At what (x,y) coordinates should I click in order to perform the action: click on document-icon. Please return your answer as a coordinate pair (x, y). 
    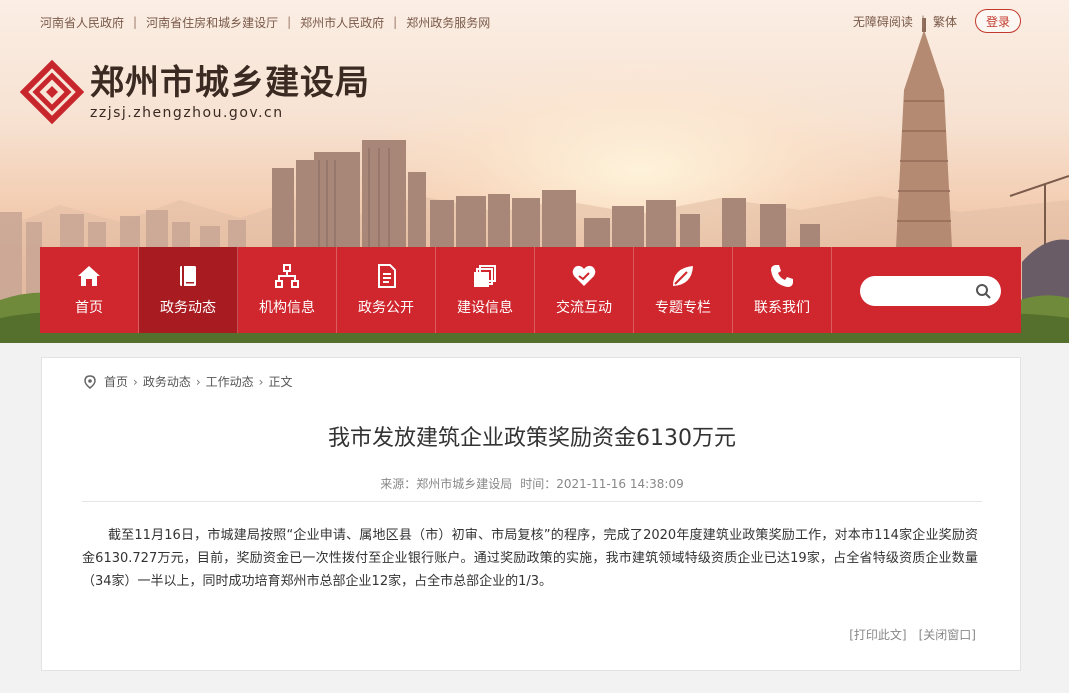
    Looking at the image, I should click on (387, 276).